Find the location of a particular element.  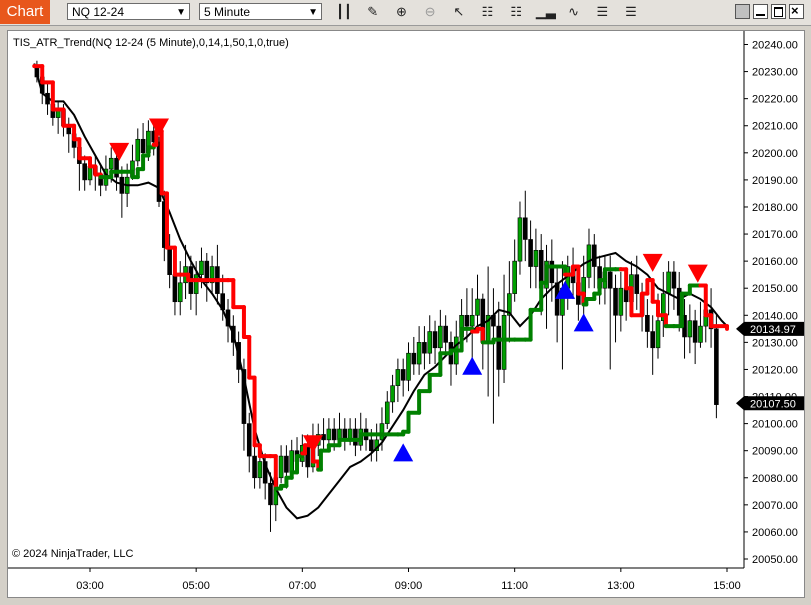

x-tick-label: 03:00 is located at coordinates (90, 586).